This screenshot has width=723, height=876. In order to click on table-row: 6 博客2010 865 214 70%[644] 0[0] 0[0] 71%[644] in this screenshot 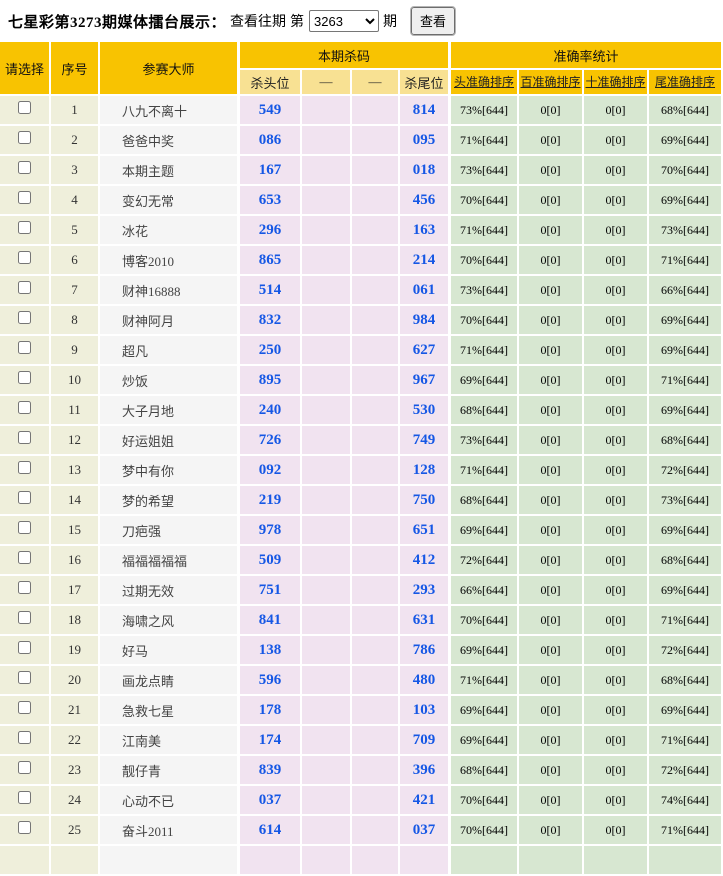, I will do `click(361, 261)`.